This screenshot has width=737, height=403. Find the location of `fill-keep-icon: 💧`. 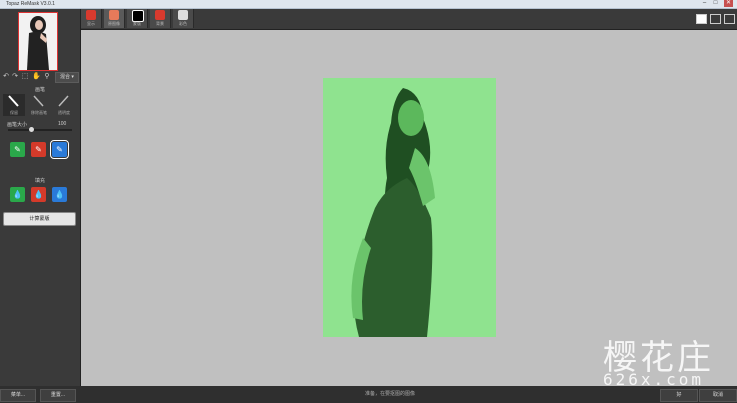

fill-keep-icon: 💧 is located at coordinates (17, 194).